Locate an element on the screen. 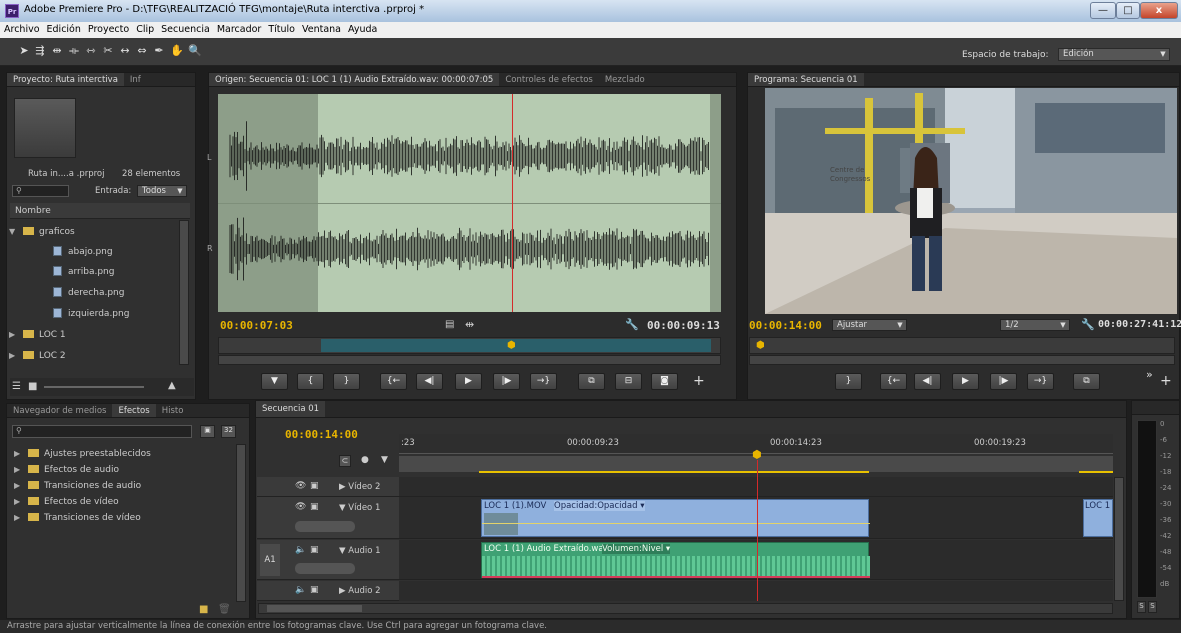 The image size is (1181, 633). tab-project: Proyecto: Ruta interctiva is located at coordinates (65, 79).